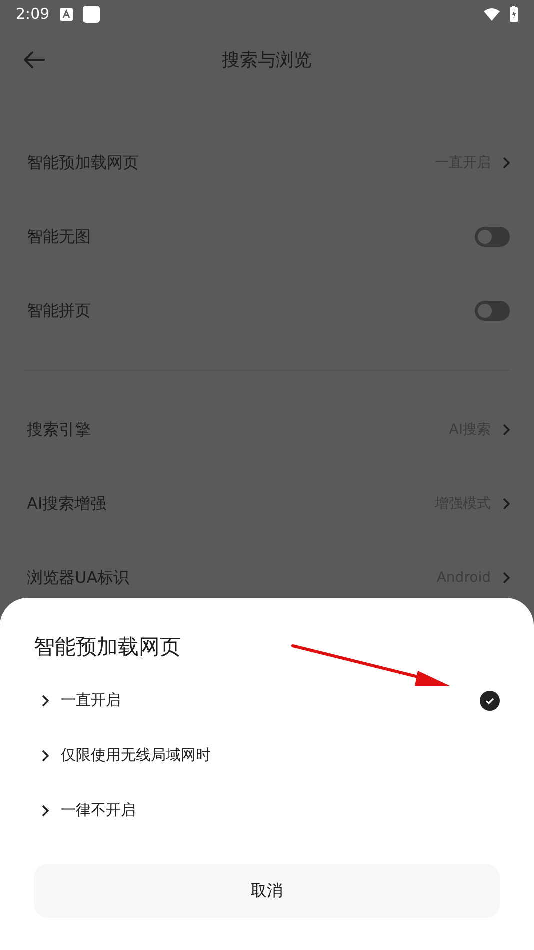 The width and height of the screenshot is (534, 950). I want to click on setting-label: 智能无图, so click(59, 237).